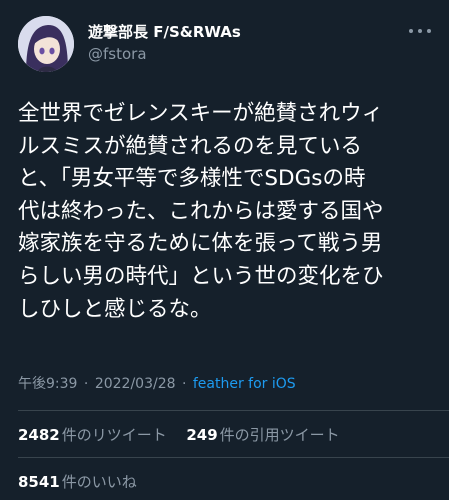  Describe the element at coordinates (202, 435) in the screenshot. I see `quote-count: 249` at that location.